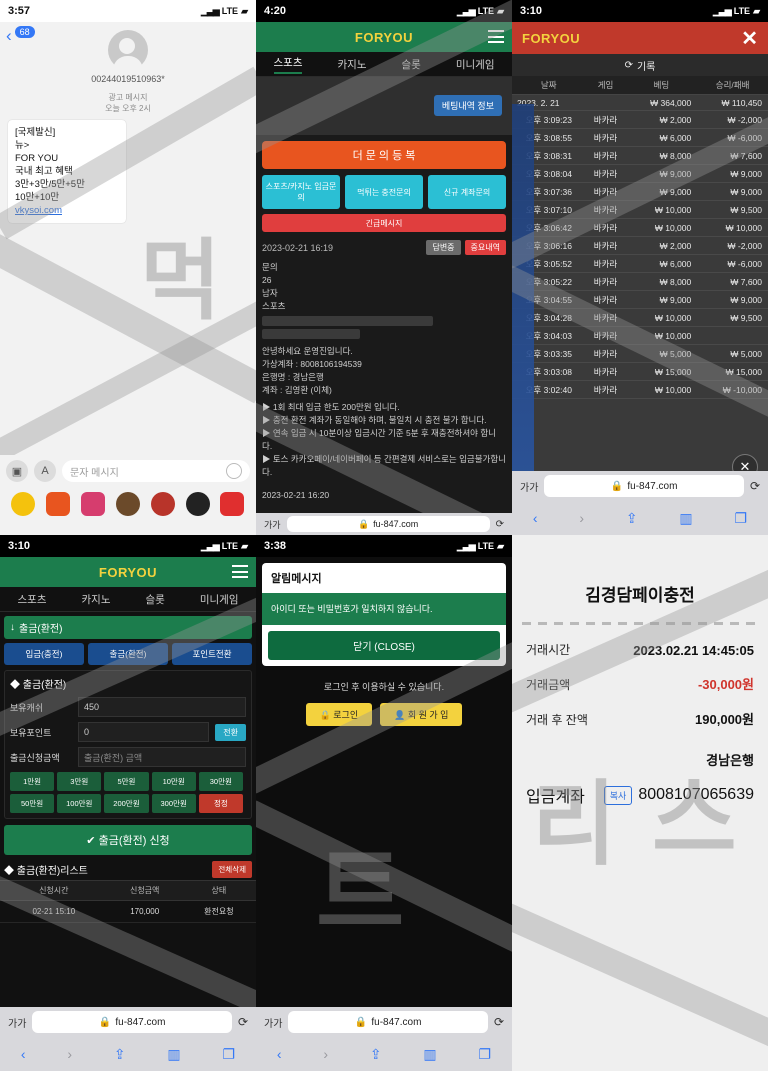  I want to click on receipt-balance-label: 거래 후 잔액, so click(557, 720).